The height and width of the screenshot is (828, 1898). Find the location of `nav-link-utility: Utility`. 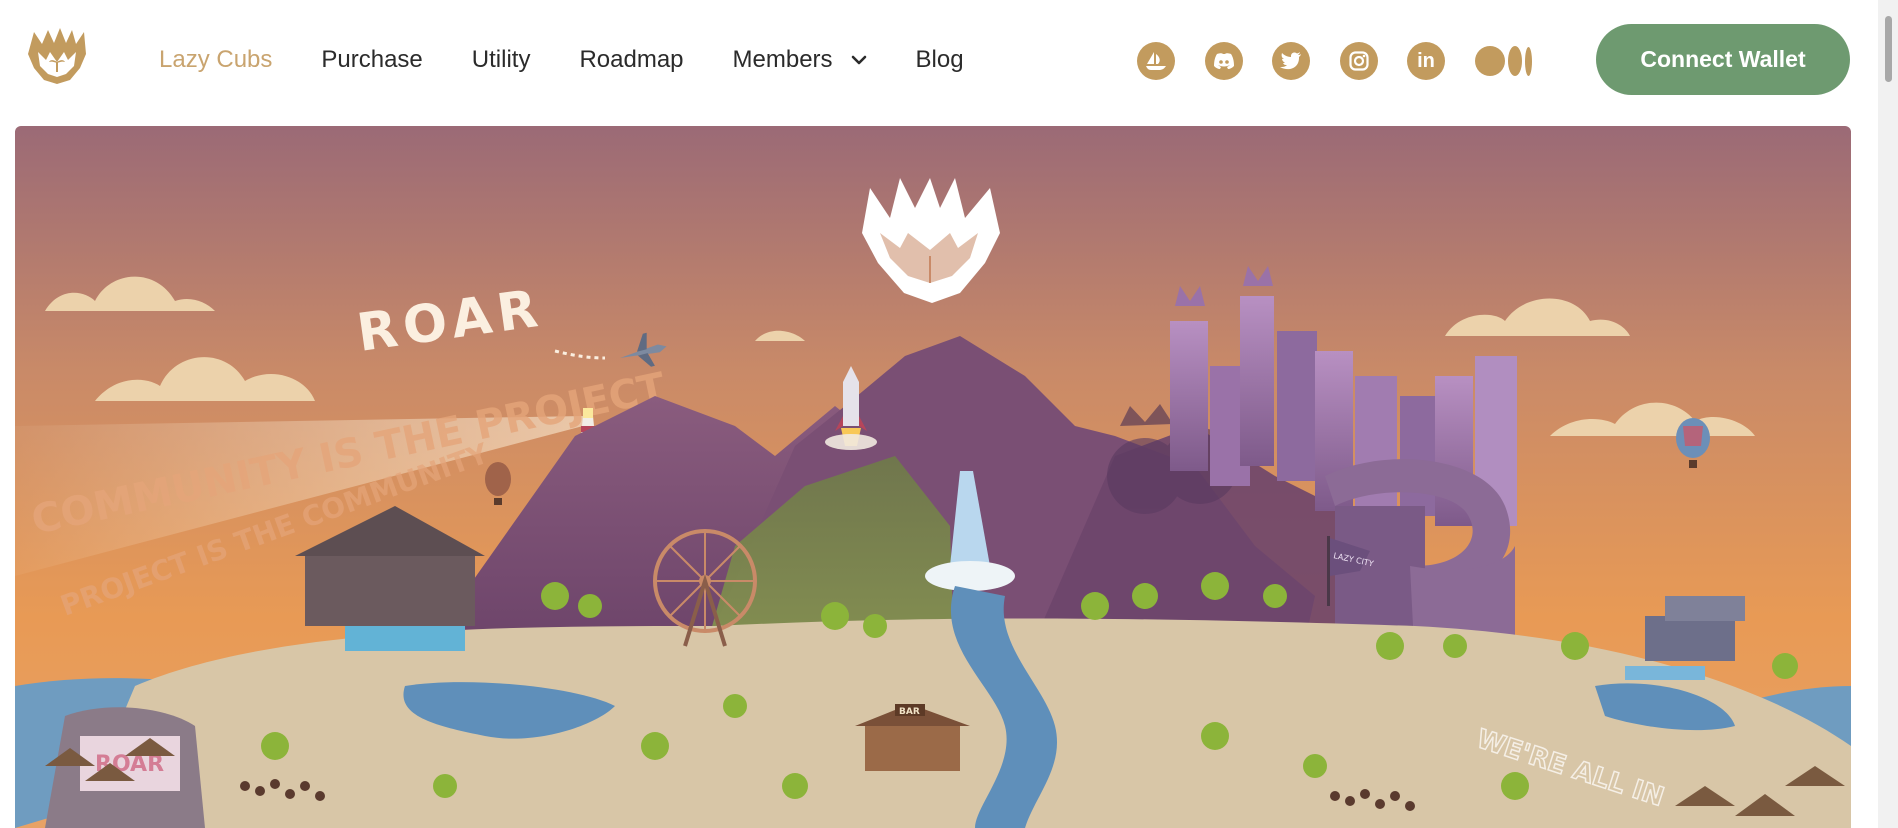

nav-link-utility: Utility is located at coordinates (501, 60).